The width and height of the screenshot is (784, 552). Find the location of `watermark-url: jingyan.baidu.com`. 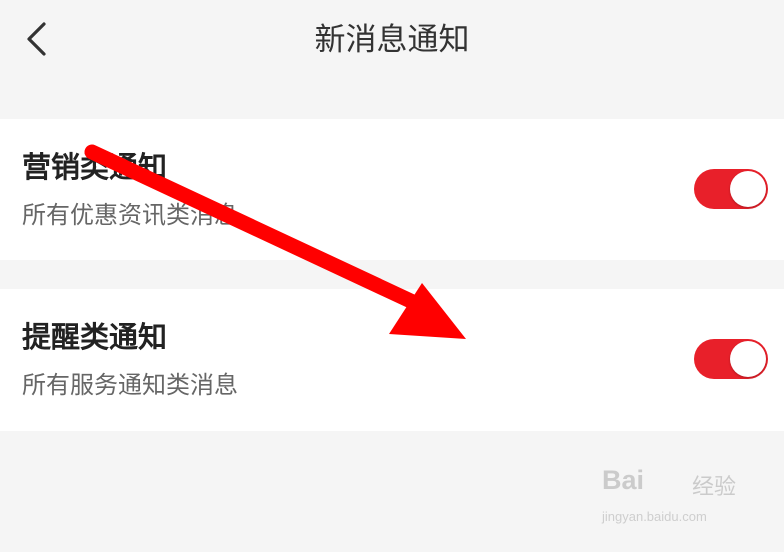

watermark-url: jingyan.baidu.com is located at coordinates (654, 516).